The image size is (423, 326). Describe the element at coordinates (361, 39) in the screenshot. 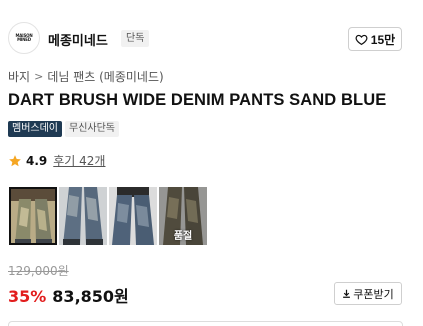

I see `heart-outline-icon` at that location.